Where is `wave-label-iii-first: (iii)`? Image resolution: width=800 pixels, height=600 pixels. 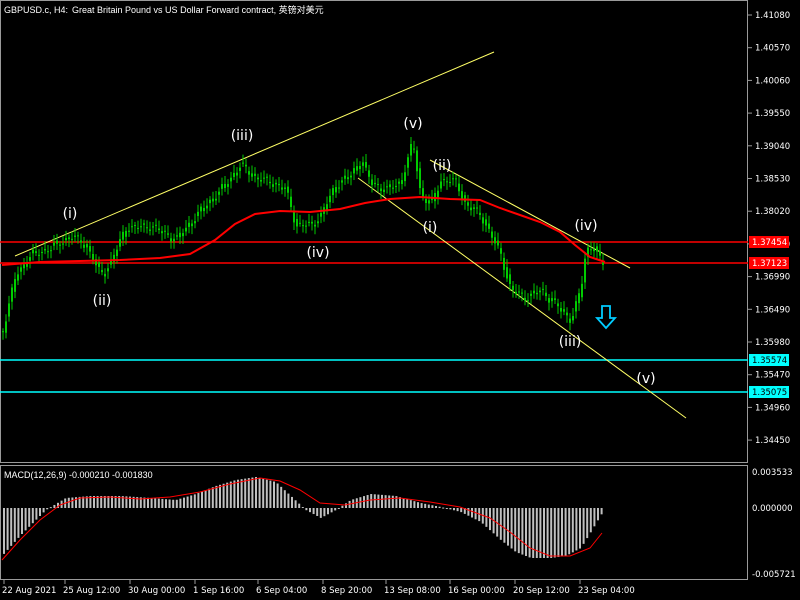 wave-label-iii-first: (iii) is located at coordinates (242, 136).